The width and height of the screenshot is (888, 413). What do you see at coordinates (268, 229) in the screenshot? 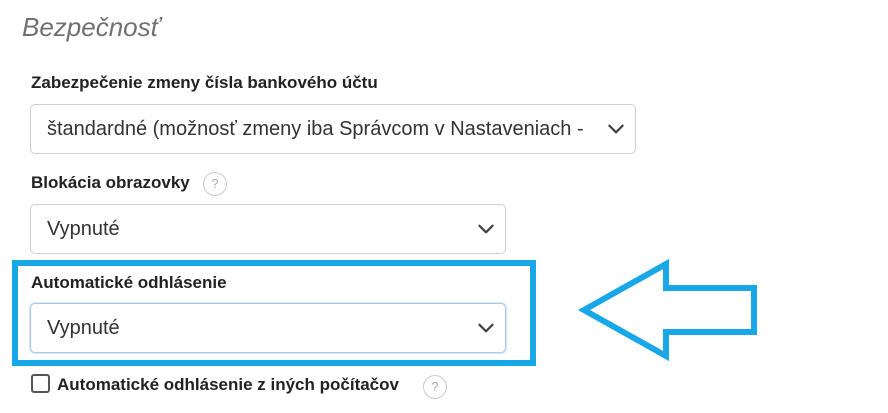
I see `screen-lock-select: Vypnuté` at bounding box center [268, 229].